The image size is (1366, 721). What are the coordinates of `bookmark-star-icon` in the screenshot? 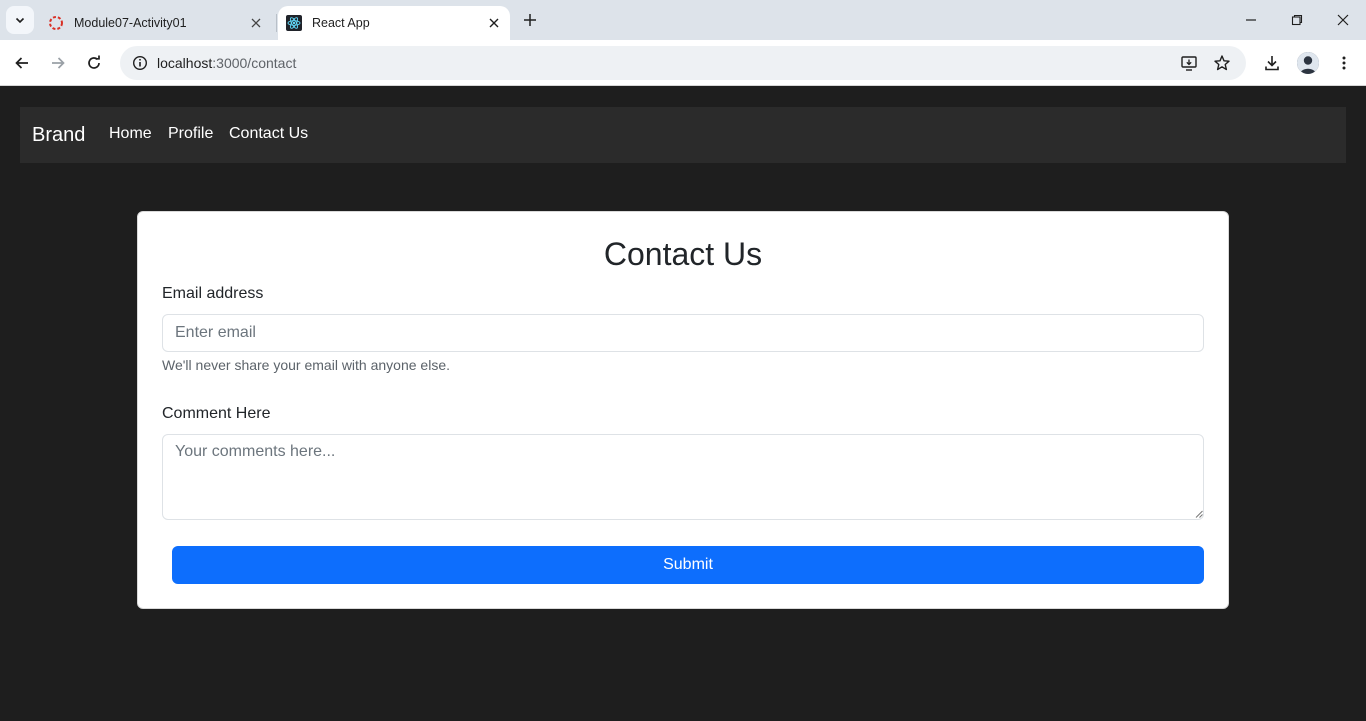 It's located at (1222, 63).